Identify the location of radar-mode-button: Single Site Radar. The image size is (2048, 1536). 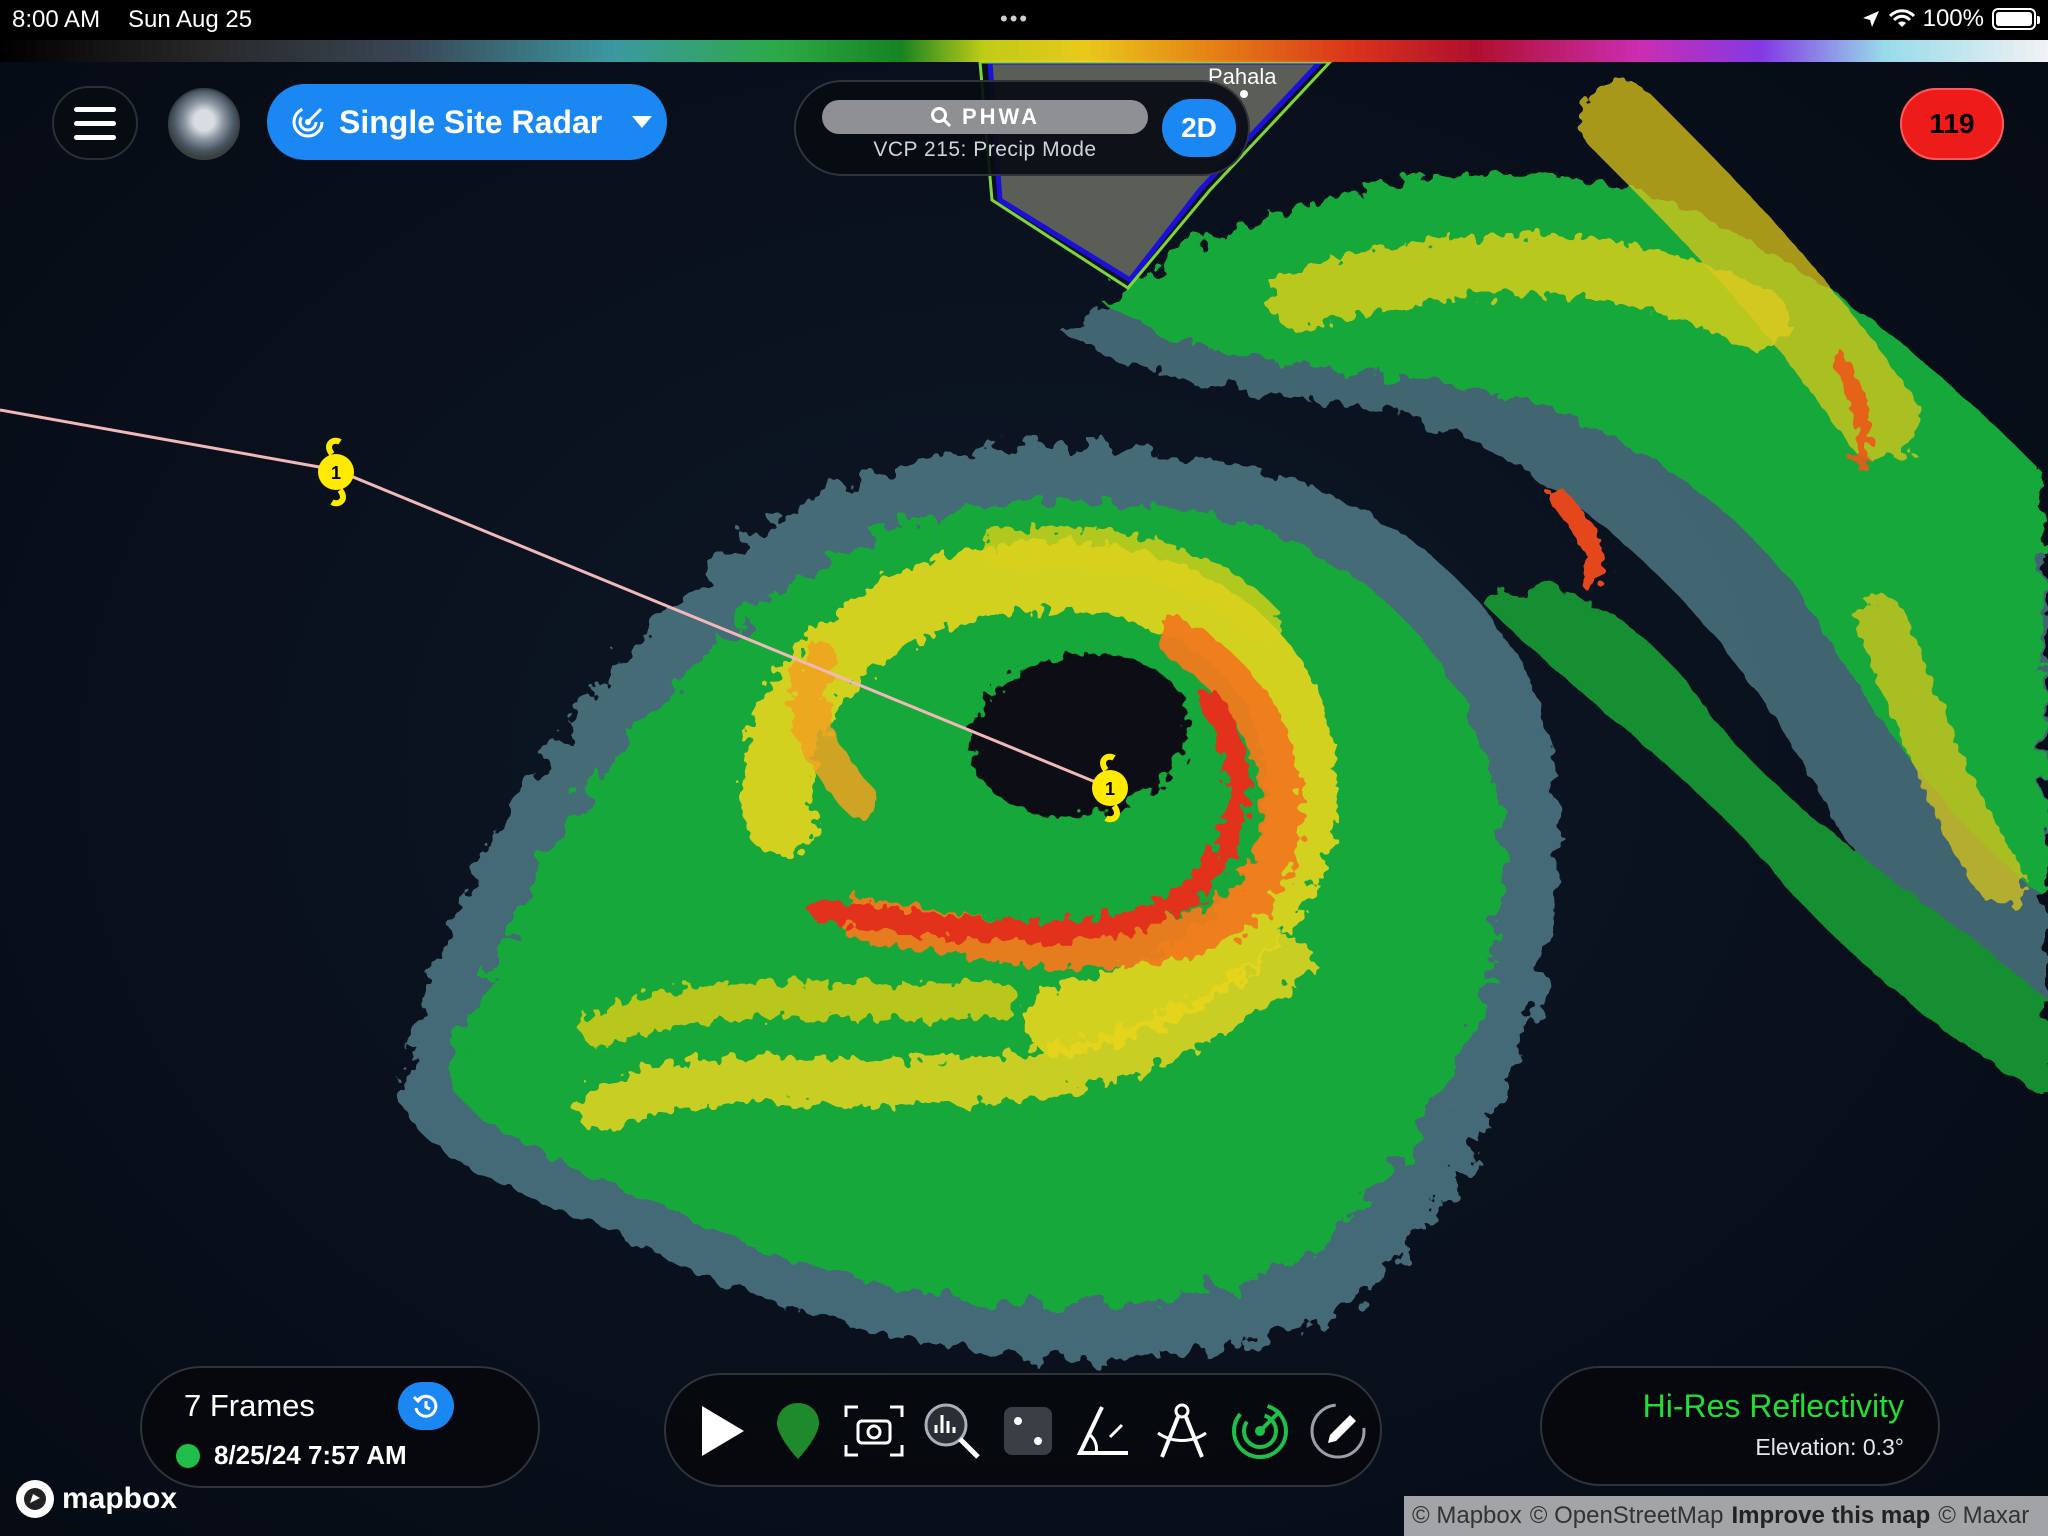
(467, 122).